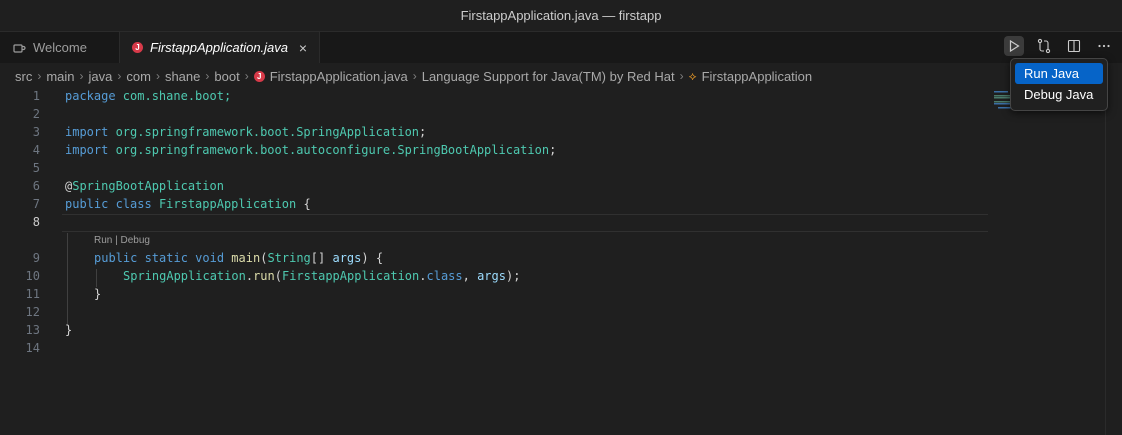  I want to click on breadcrumb-language-support: Language Support for Java(TM) by Red Hat, so click(548, 76).